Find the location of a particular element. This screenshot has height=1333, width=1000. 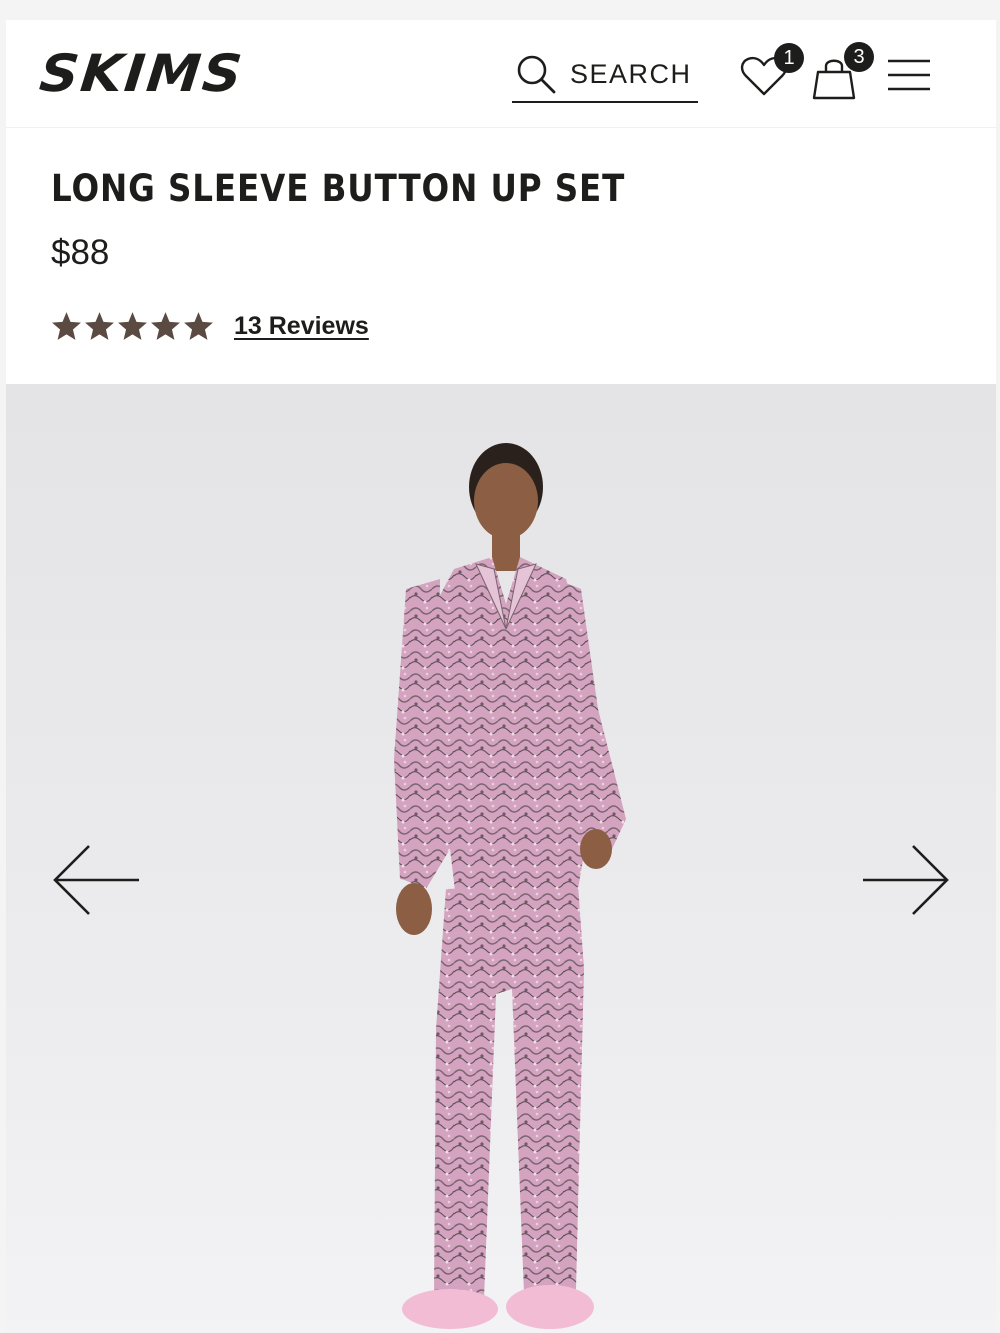

search-button: SEARCH is located at coordinates (605, 75).